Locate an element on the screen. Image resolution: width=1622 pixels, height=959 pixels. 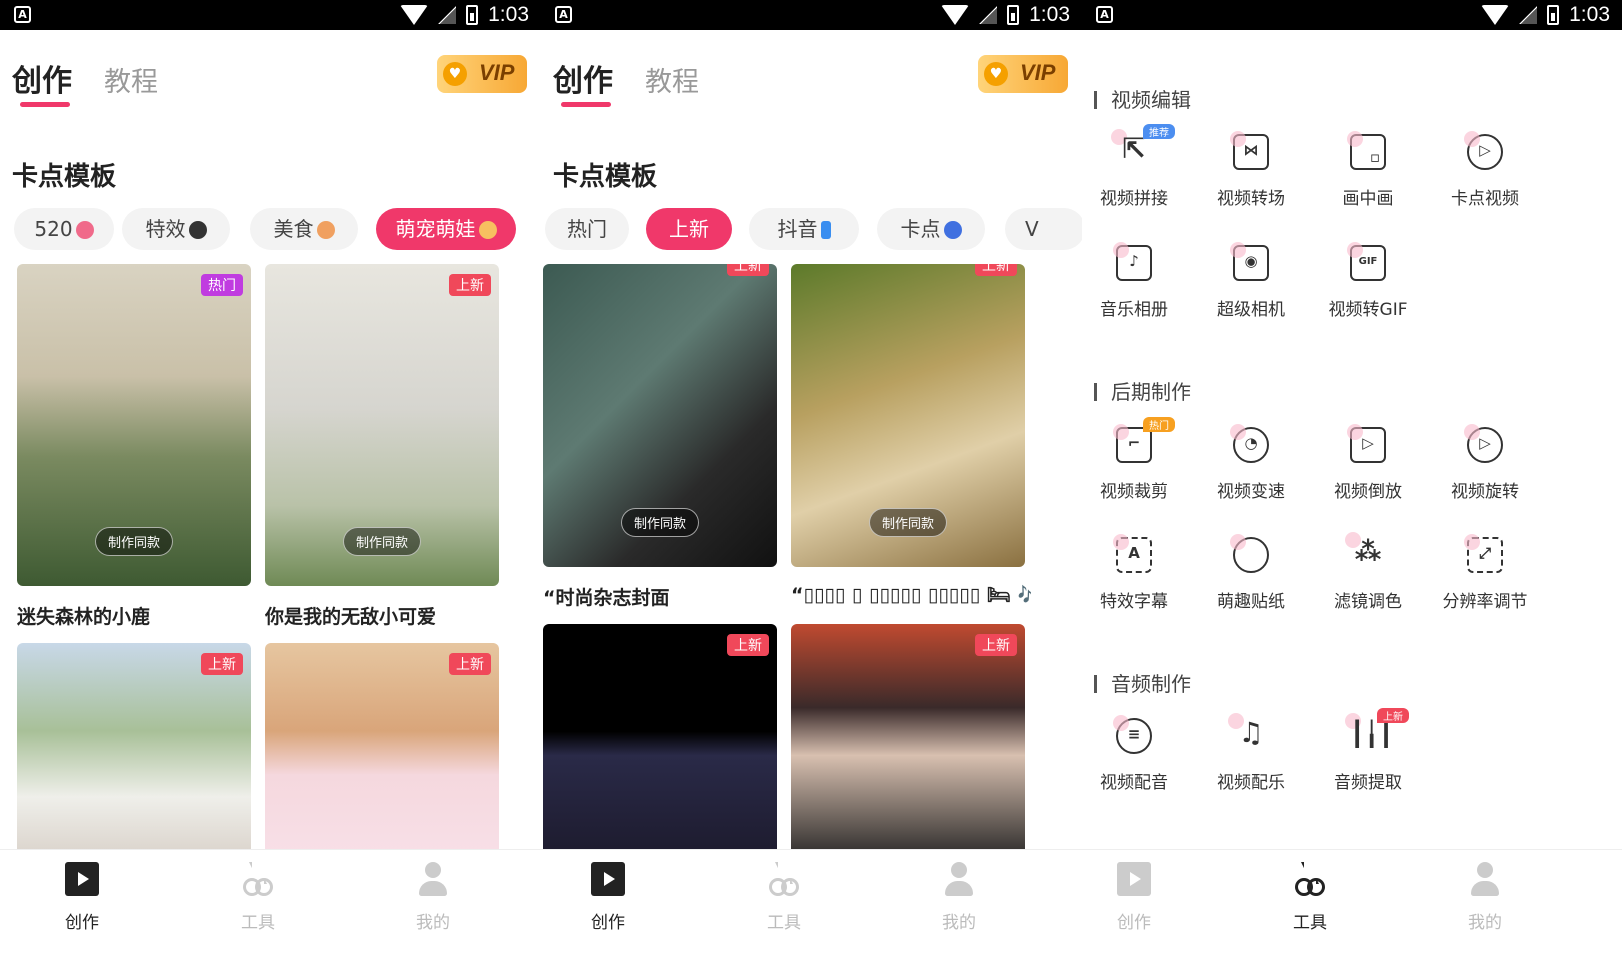
chip-douyin: 抖音 is located at coordinates (804, 229).